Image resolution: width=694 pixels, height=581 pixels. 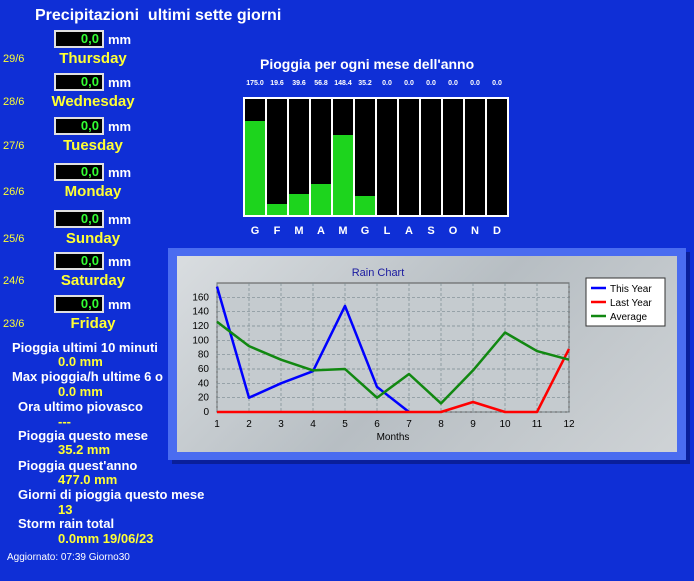 What do you see at coordinates (65, 509) in the screenshot?
I see `stat-value: 13` at bounding box center [65, 509].